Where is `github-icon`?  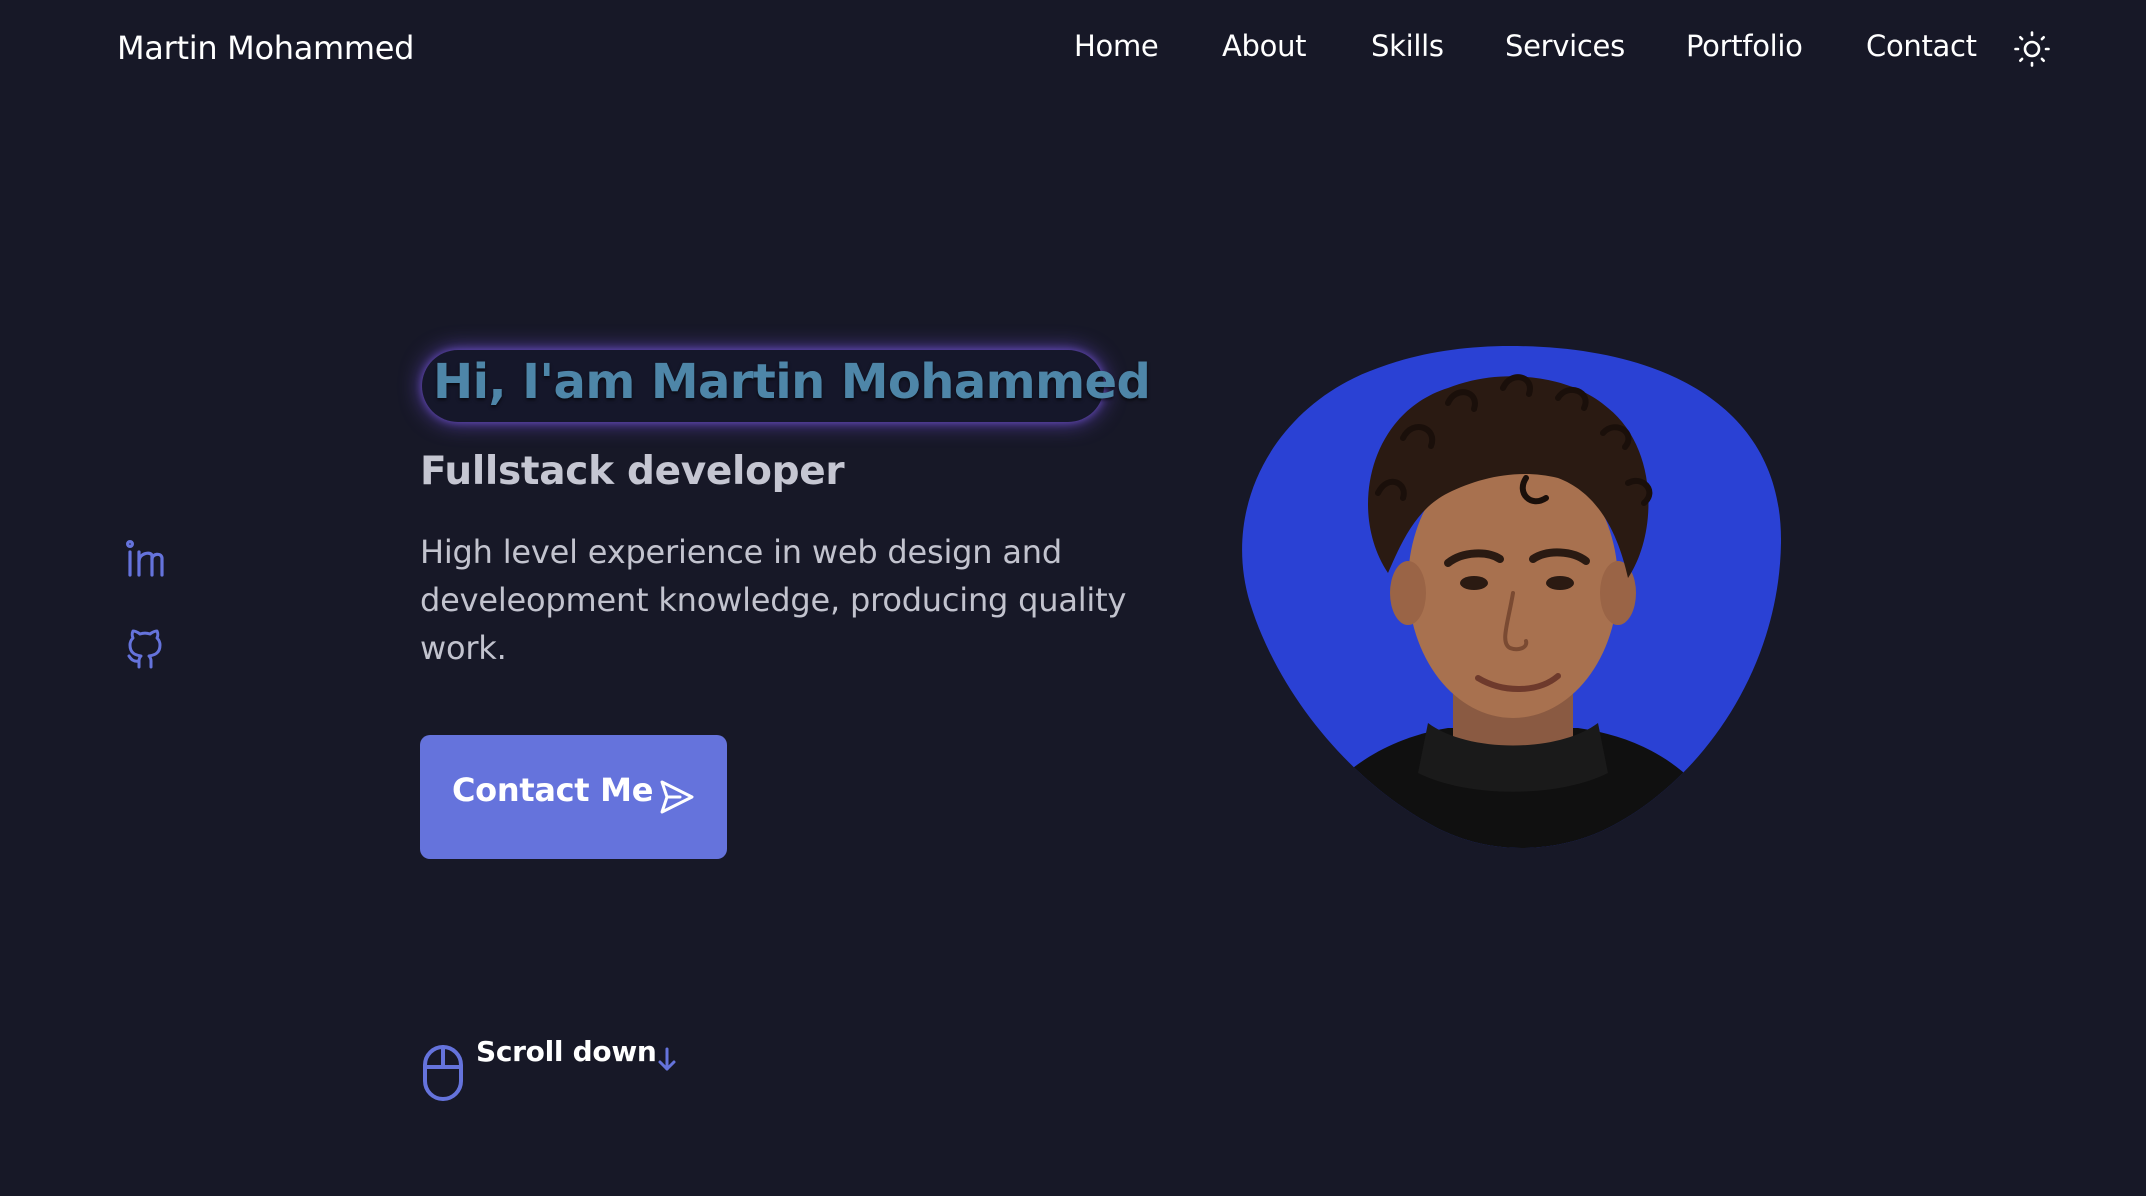
github-icon is located at coordinates (144, 649).